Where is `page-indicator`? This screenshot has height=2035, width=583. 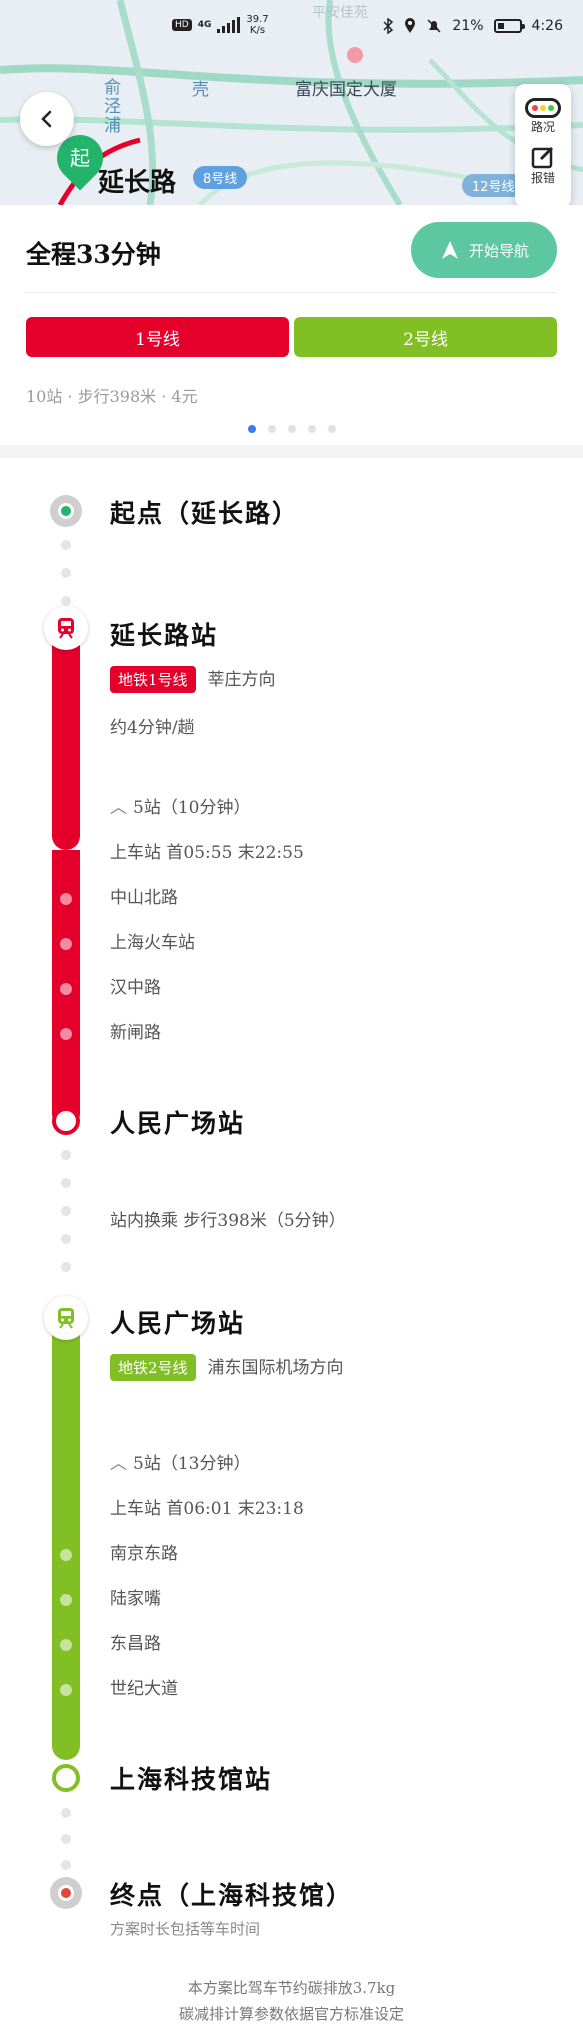 page-indicator is located at coordinates (291, 429).